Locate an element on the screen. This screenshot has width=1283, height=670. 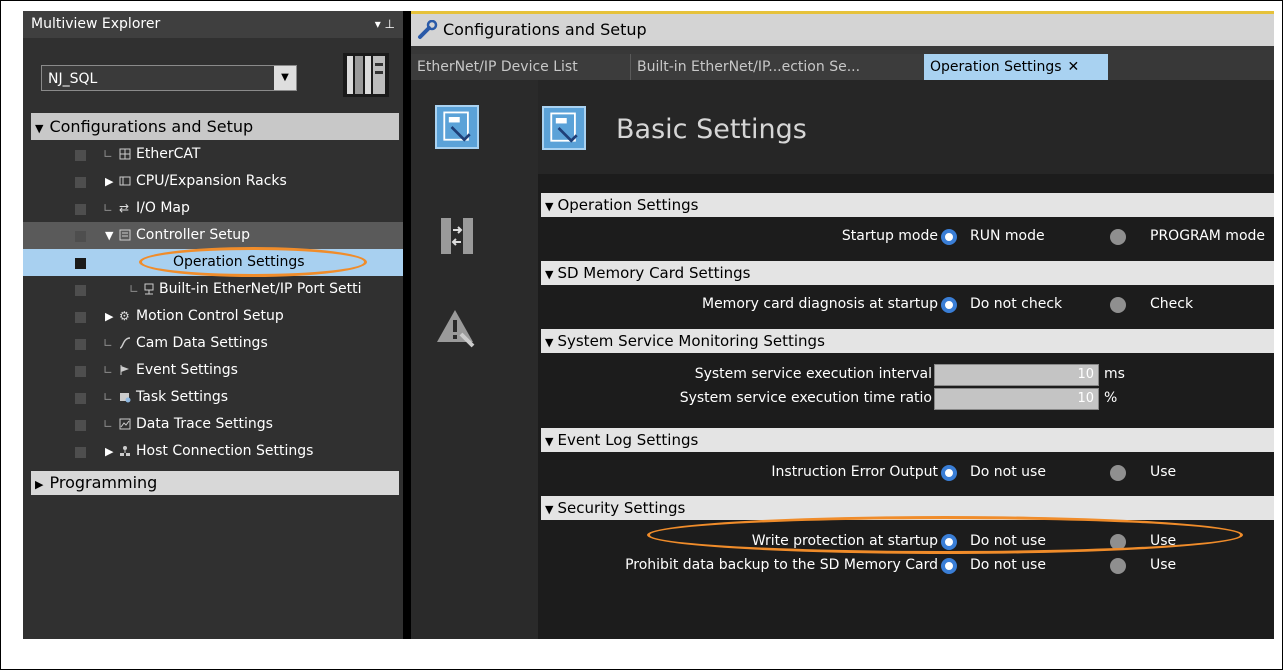
service-interval-label: System service execution interval is located at coordinates (813, 374).